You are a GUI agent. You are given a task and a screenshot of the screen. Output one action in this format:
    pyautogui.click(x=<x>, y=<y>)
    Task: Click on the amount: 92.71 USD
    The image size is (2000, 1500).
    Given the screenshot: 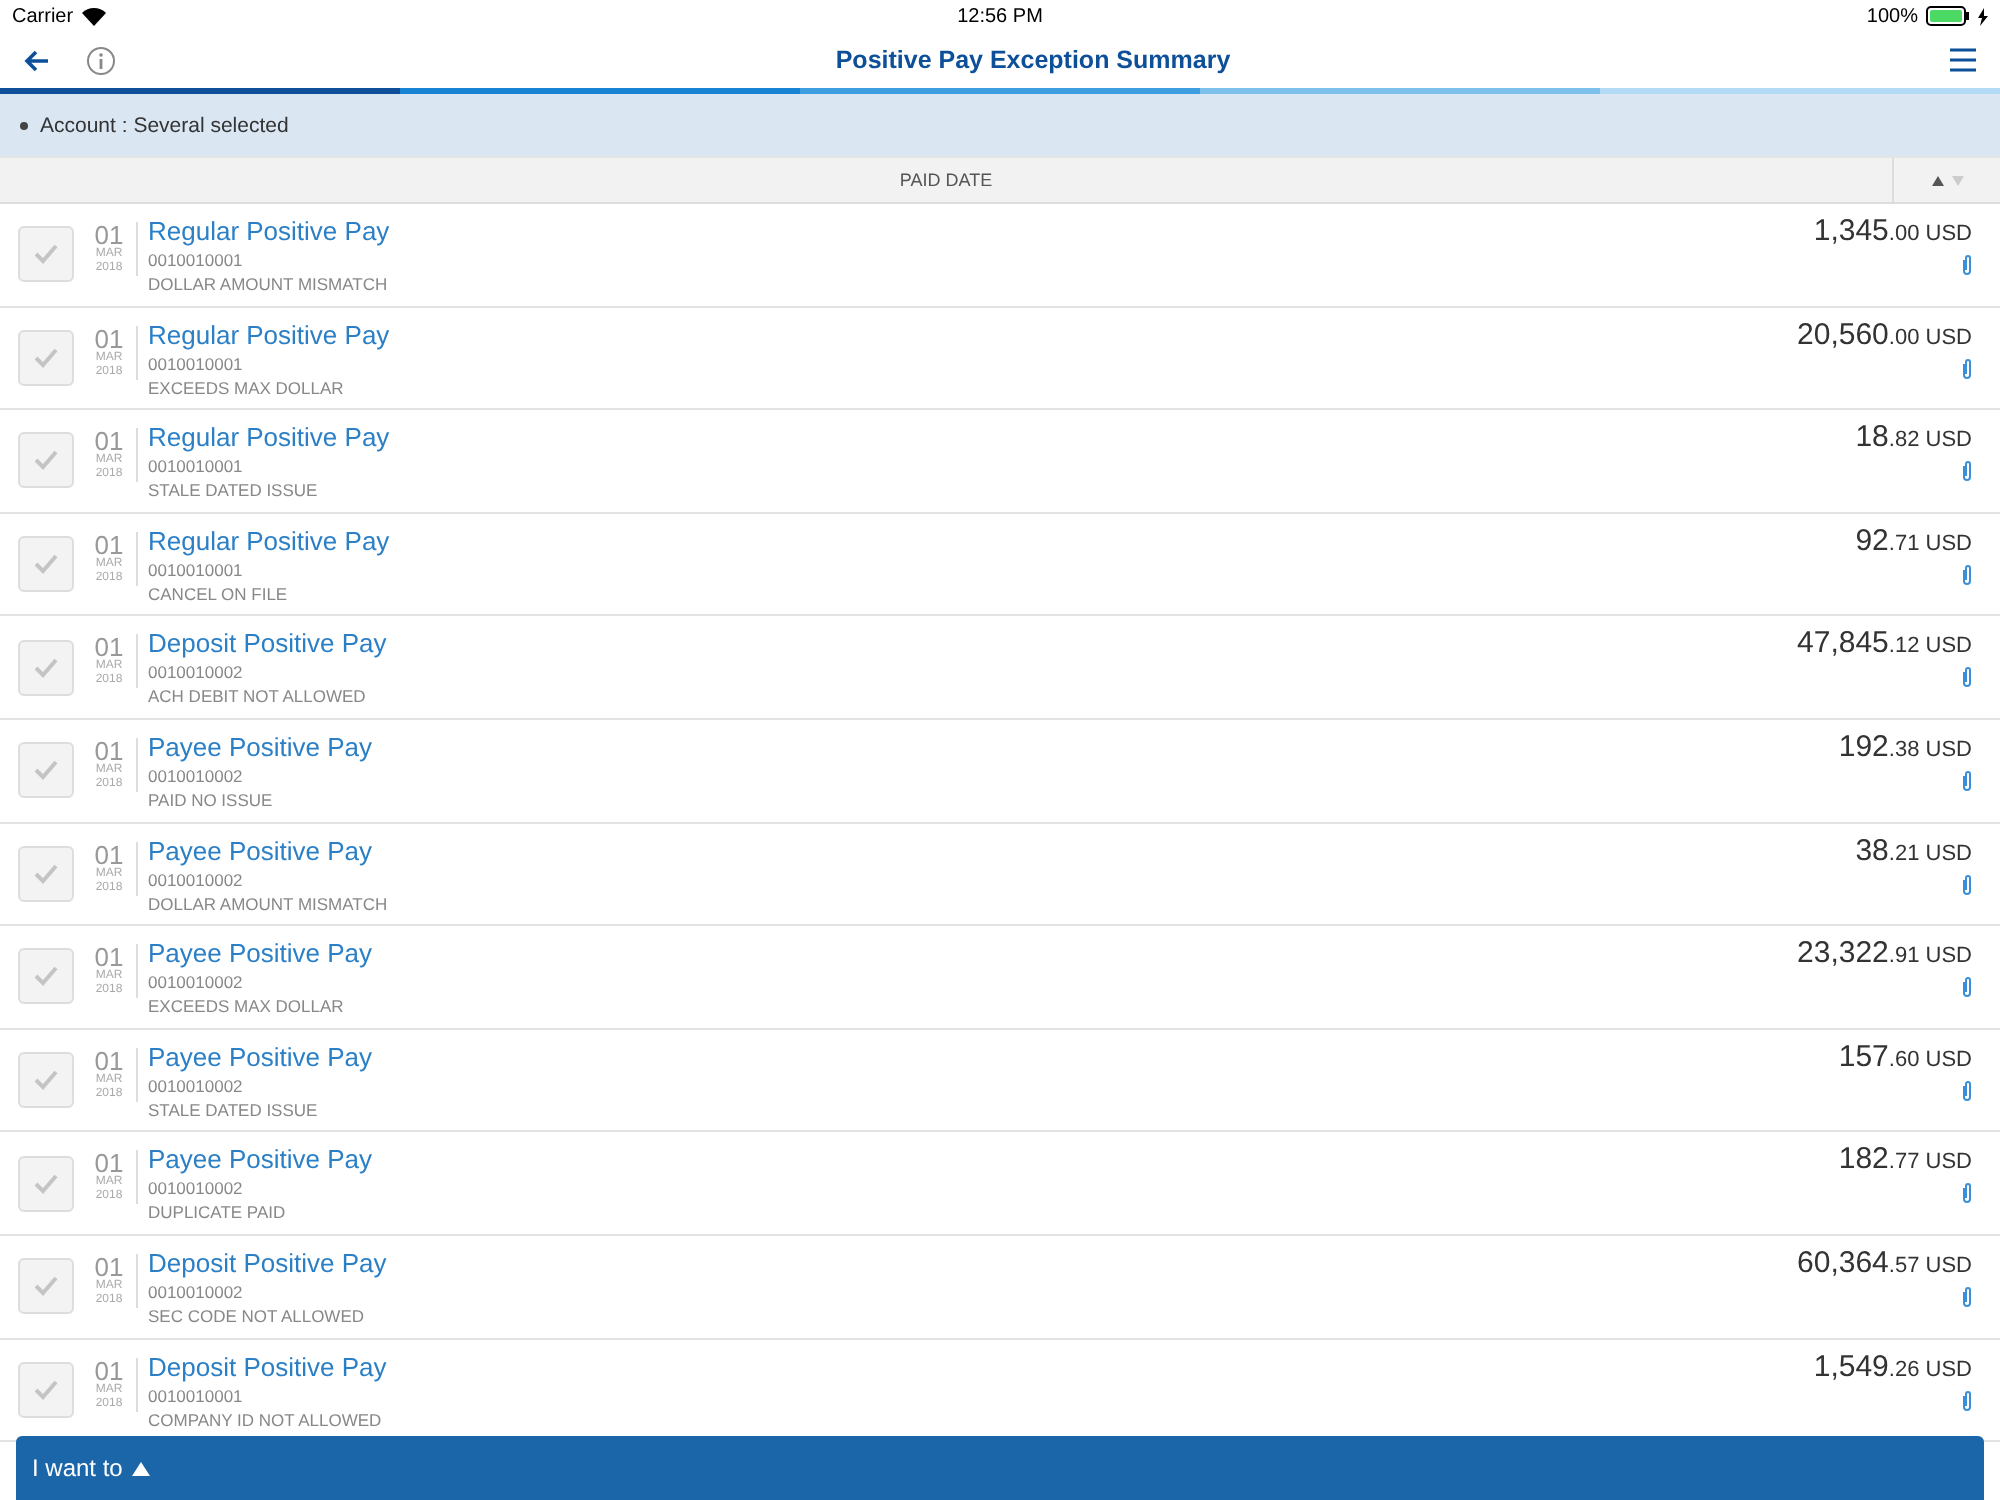 What is the action you would take?
    pyautogui.click(x=1913, y=540)
    